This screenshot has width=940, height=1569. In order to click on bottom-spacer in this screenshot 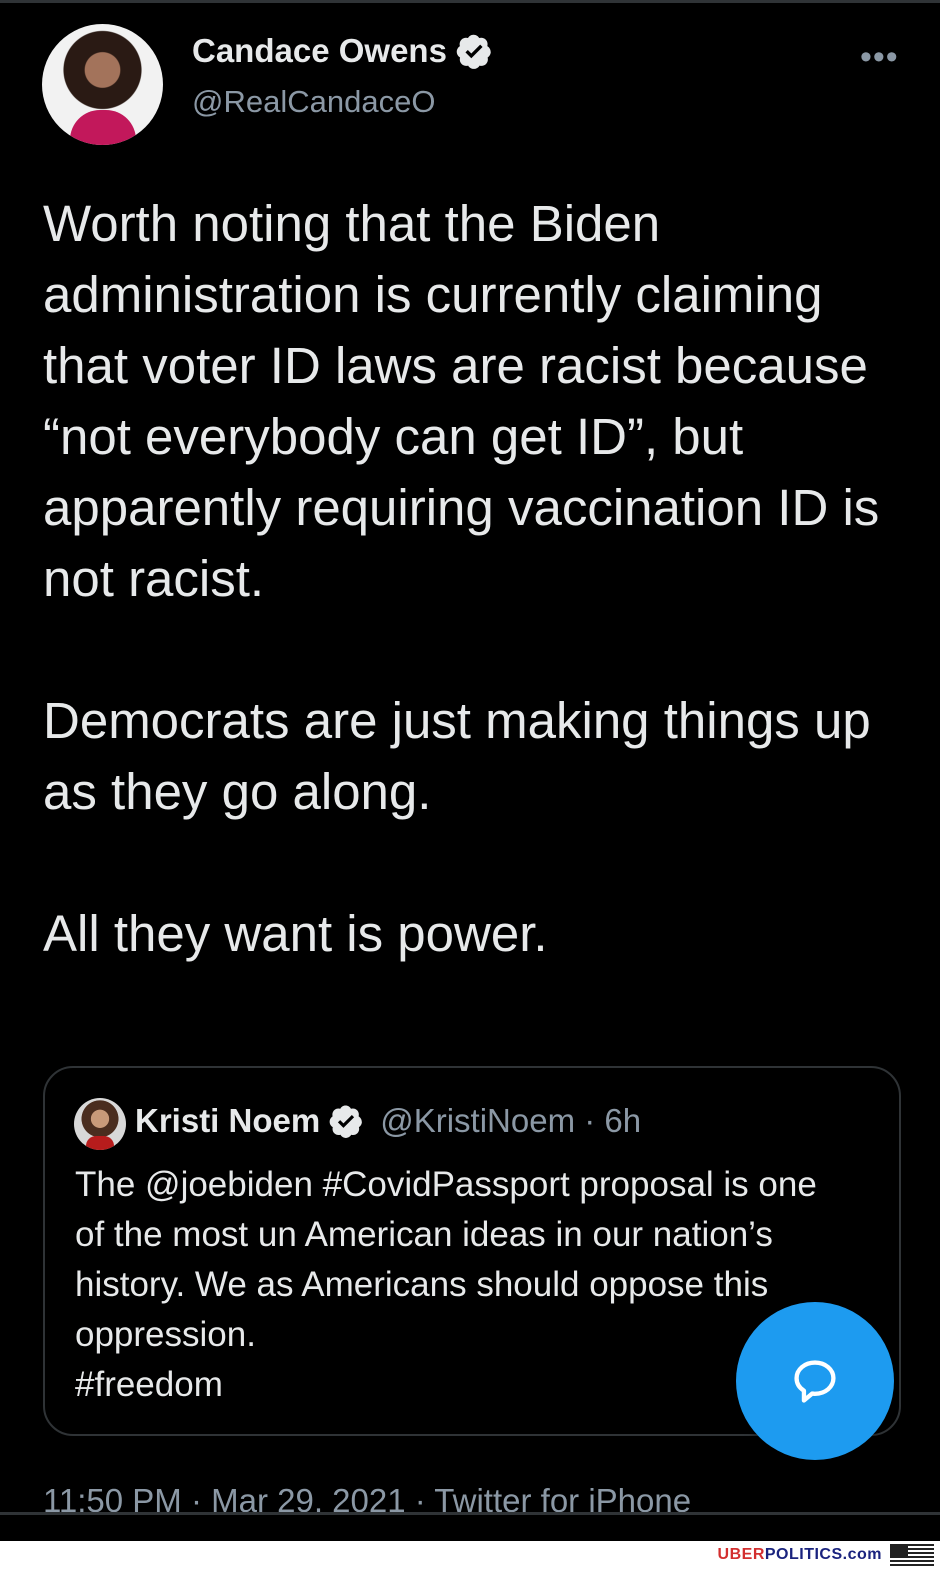, I will do `click(470, 1528)`.